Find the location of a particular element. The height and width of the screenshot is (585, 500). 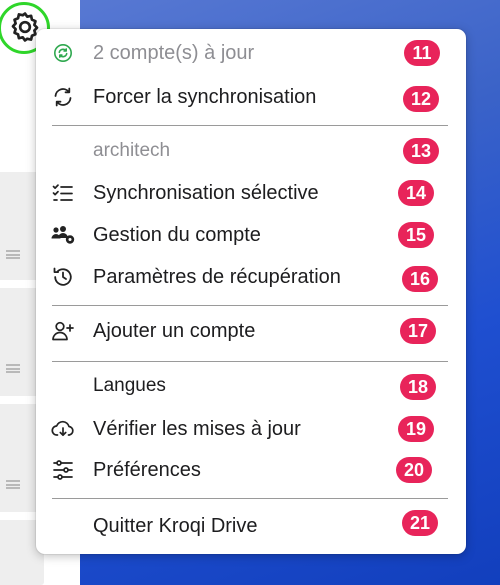

quit-label: Quitter Kroqi Drive is located at coordinates (175, 525).